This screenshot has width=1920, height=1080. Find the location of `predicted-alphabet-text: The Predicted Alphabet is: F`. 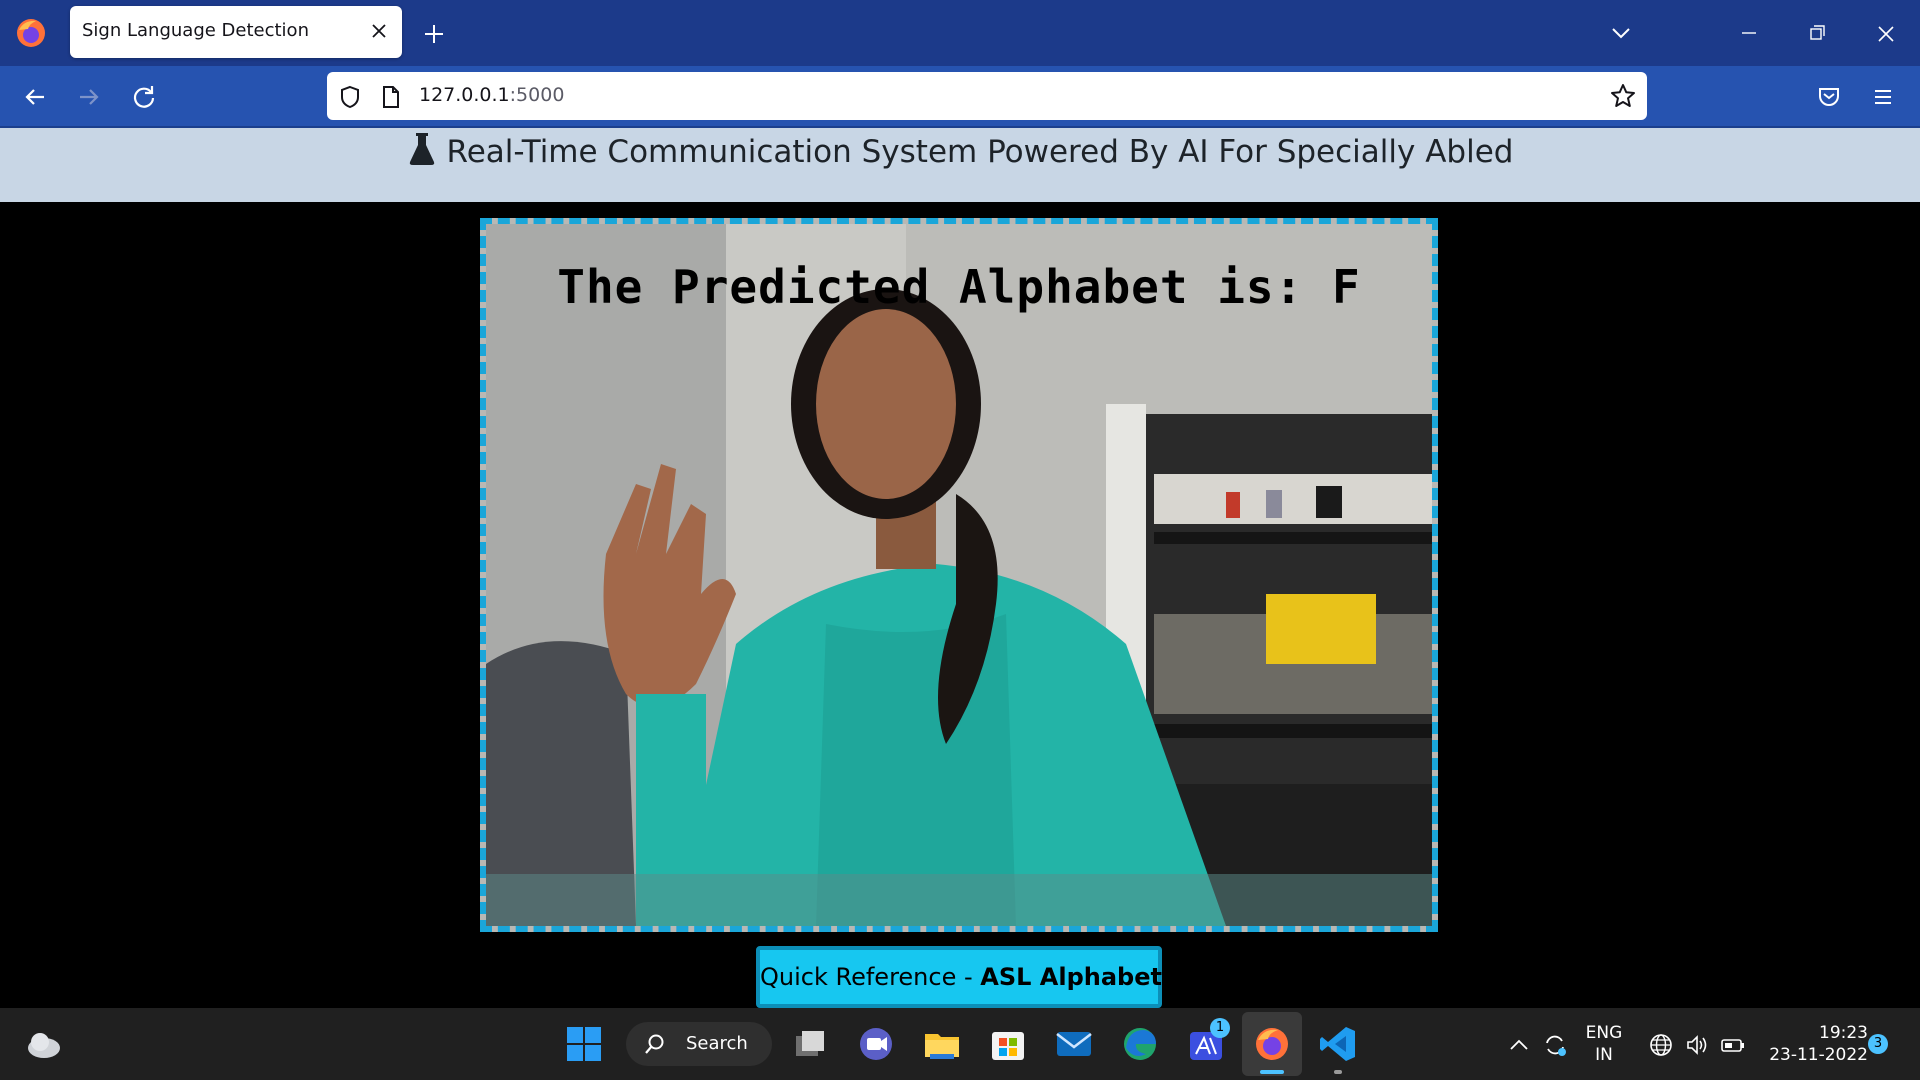

predicted-alphabet-text: The Predicted Alphabet is: F is located at coordinates (959, 287).